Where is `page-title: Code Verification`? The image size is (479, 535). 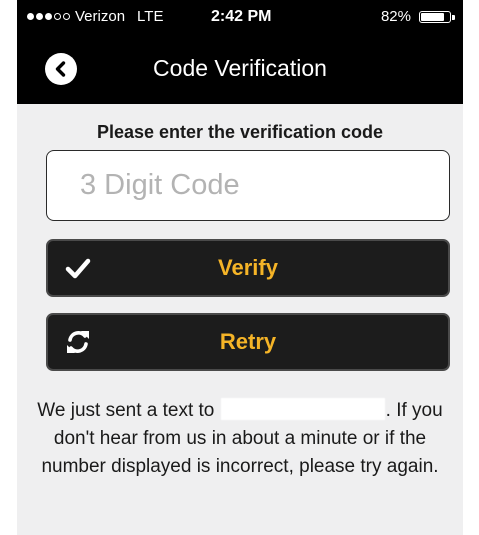
page-title: Code Verification is located at coordinates (240, 68).